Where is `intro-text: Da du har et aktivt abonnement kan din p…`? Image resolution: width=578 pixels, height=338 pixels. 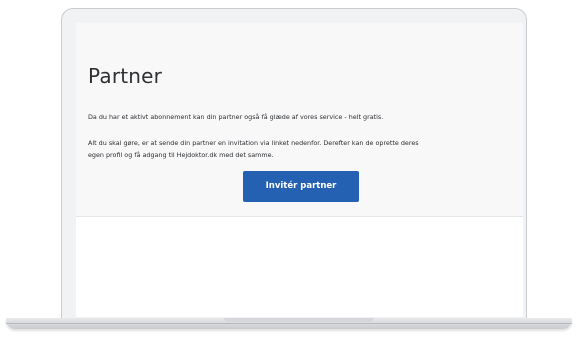 intro-text: Da du har et aktivt abonnement kan din p… is located at coordinates (236, 117).